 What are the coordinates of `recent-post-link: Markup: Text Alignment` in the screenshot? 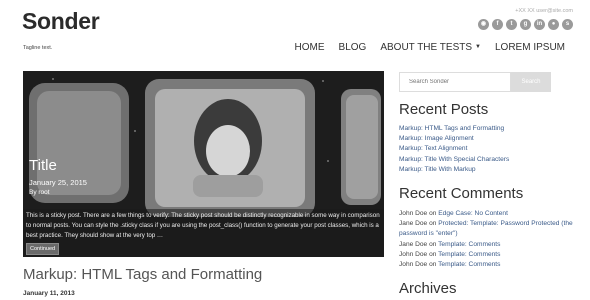 It's located at (454, 149).